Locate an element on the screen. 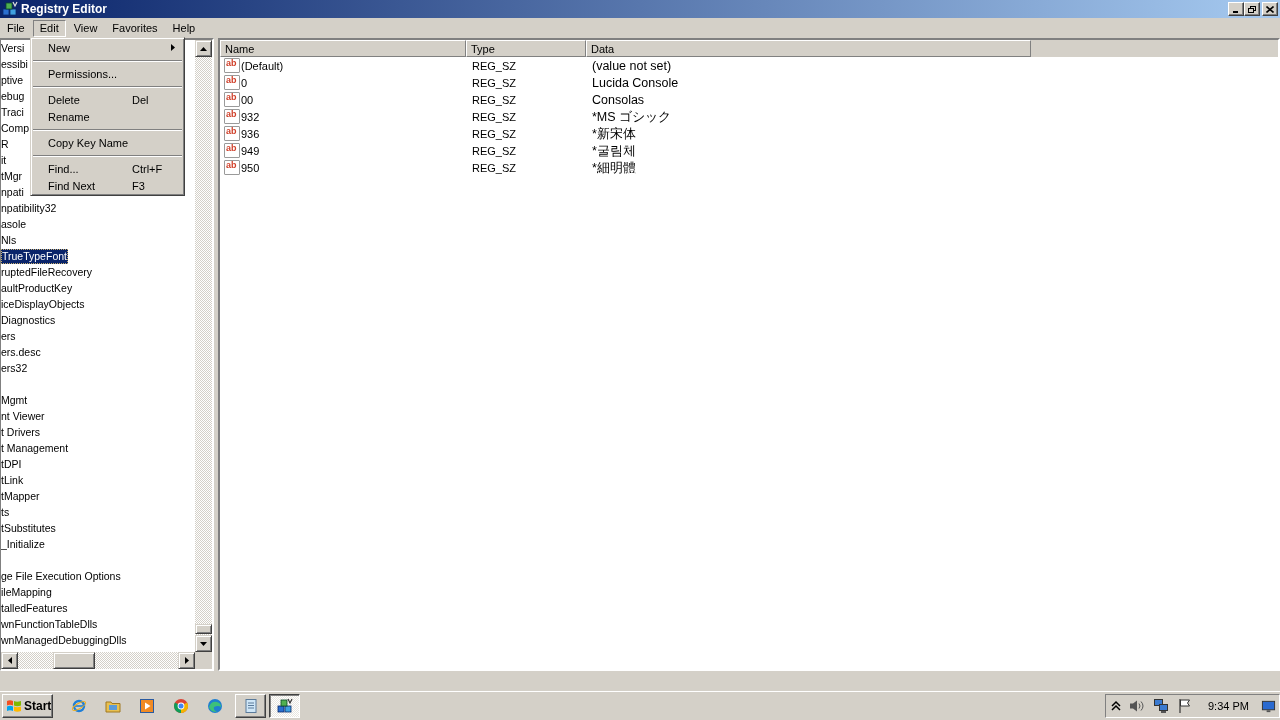 This screenshot has height=720, width=1280. scroll-right-button is located at coordinates (186, 660).